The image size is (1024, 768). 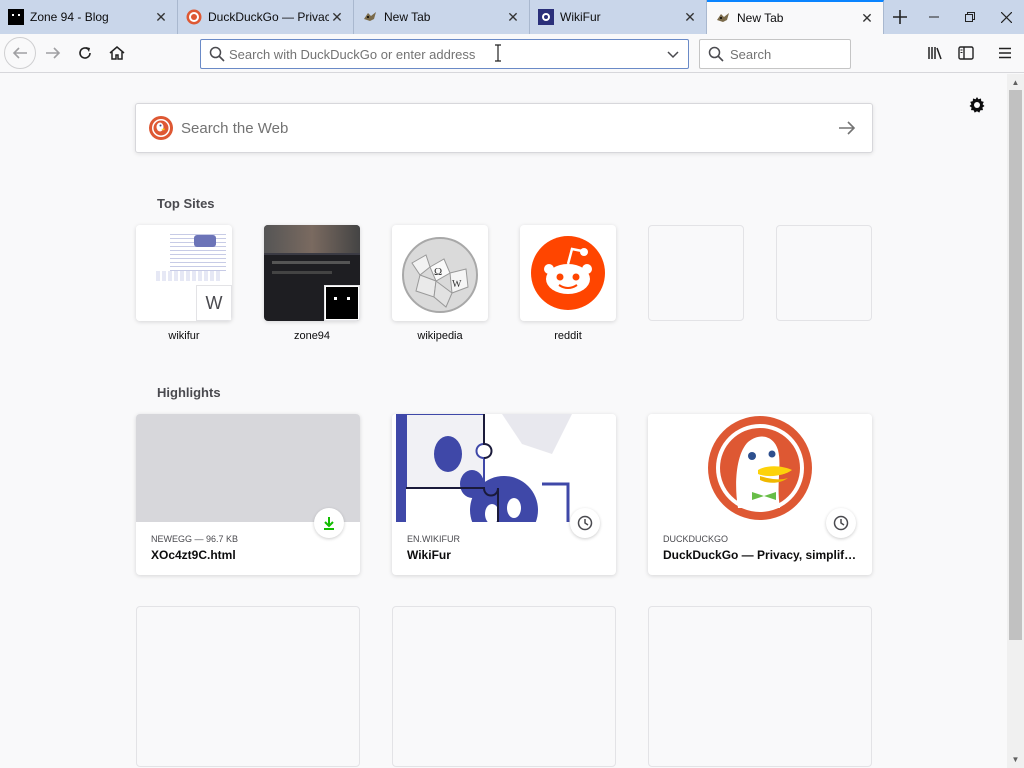 I want to click on reload-icon, so click(x=85, y=53).